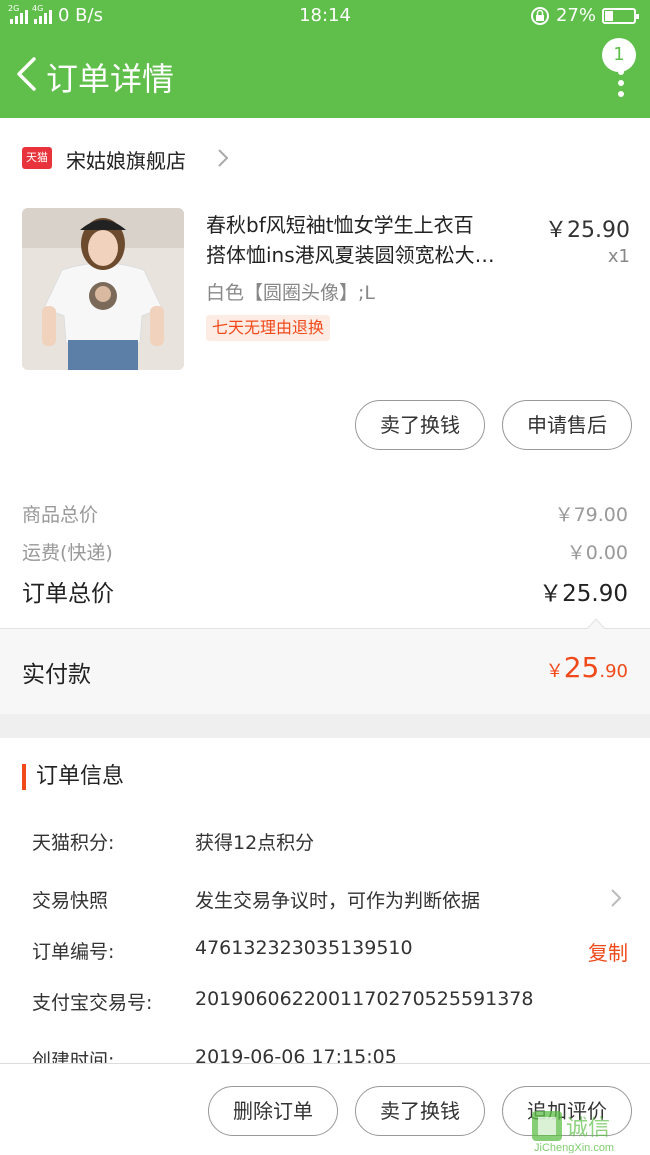  I want to click on goods-total-value: ￥79.00, so click(591, 515).